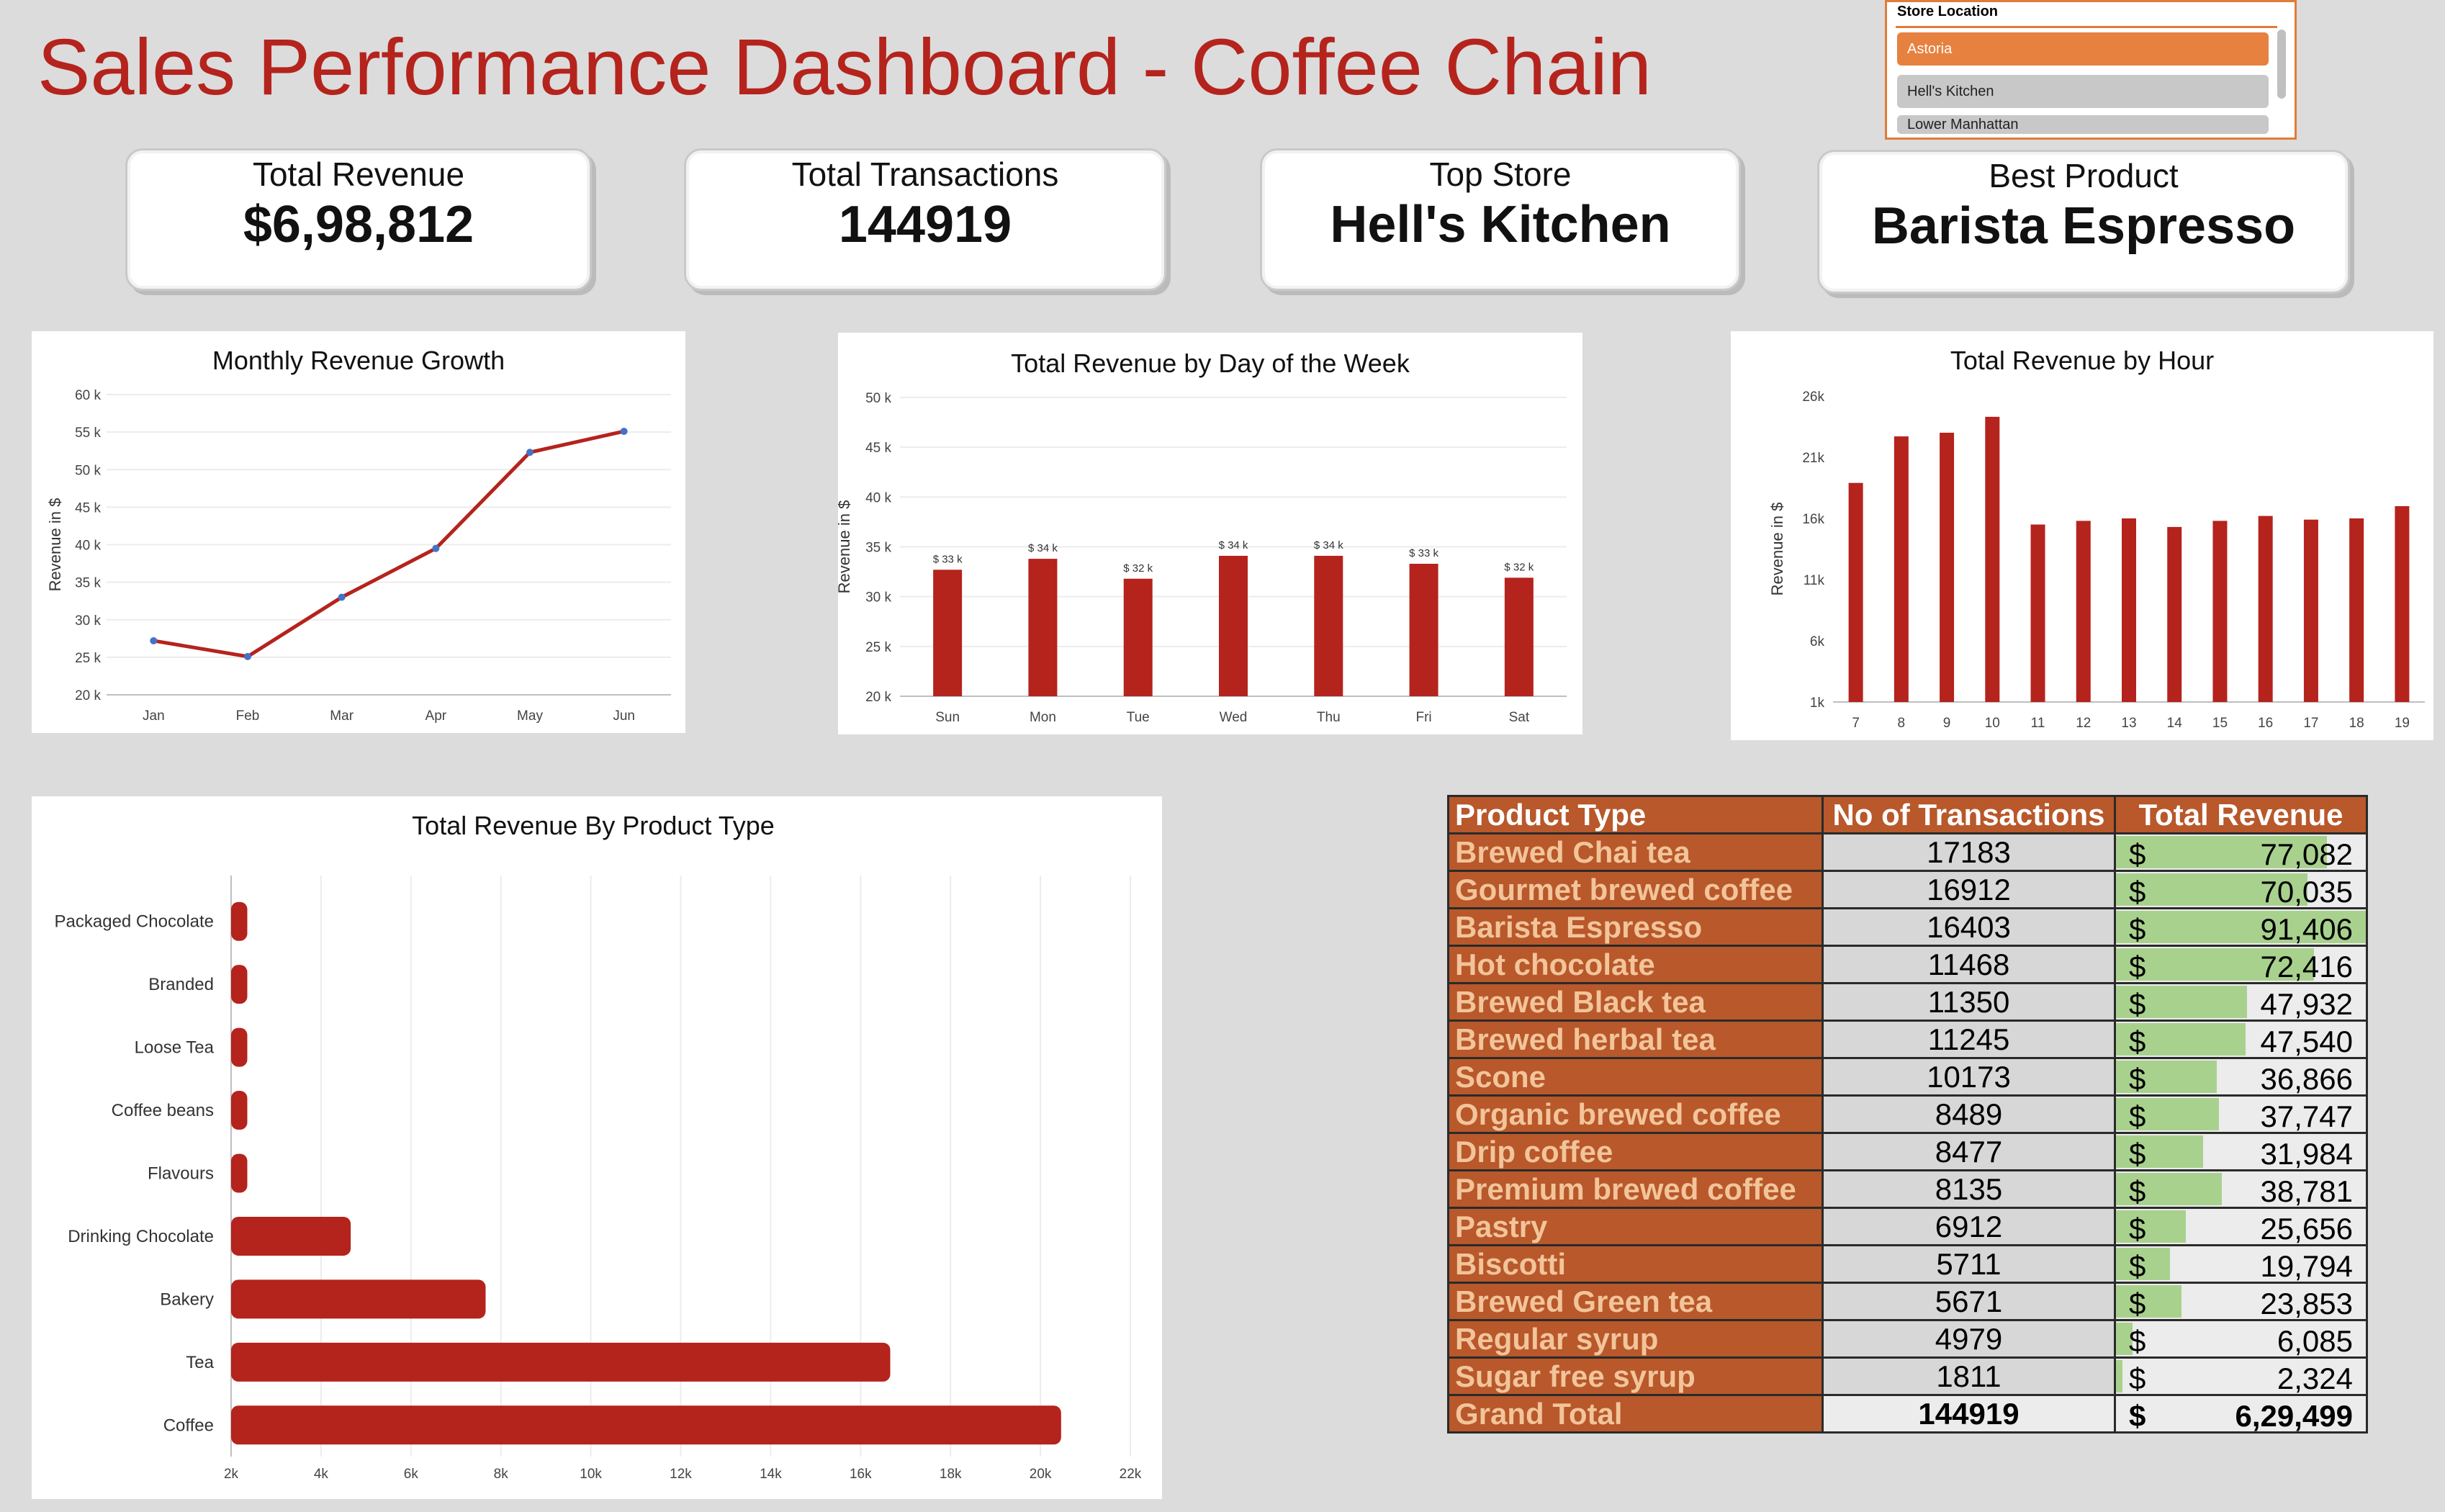 The height and width of the screenshot is (1512, 2445). Describe the element at coordinates (2241, 964) in the screenshot. I see `revenue-cell: $72,416` at that location.